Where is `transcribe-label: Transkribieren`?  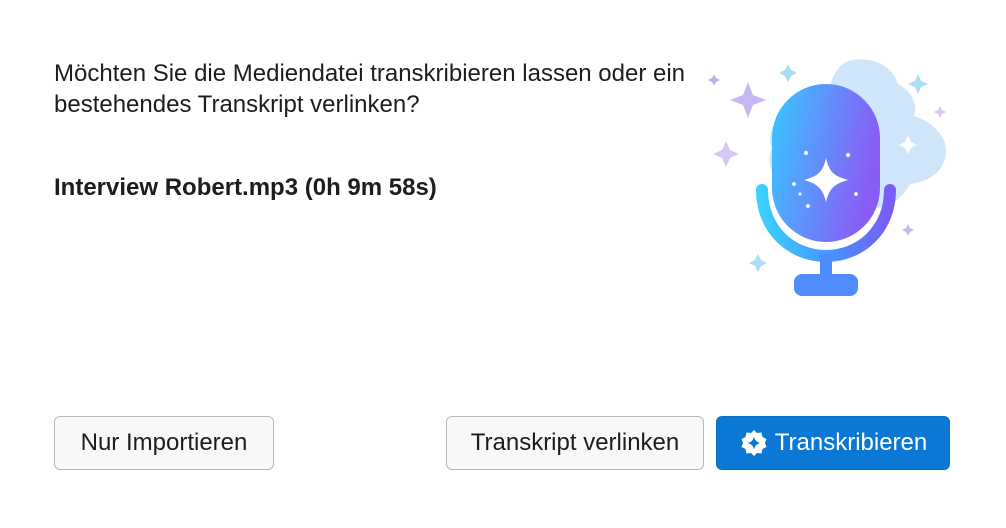
transcribe-label: Transkribieren is located at coordinates (851, 442).